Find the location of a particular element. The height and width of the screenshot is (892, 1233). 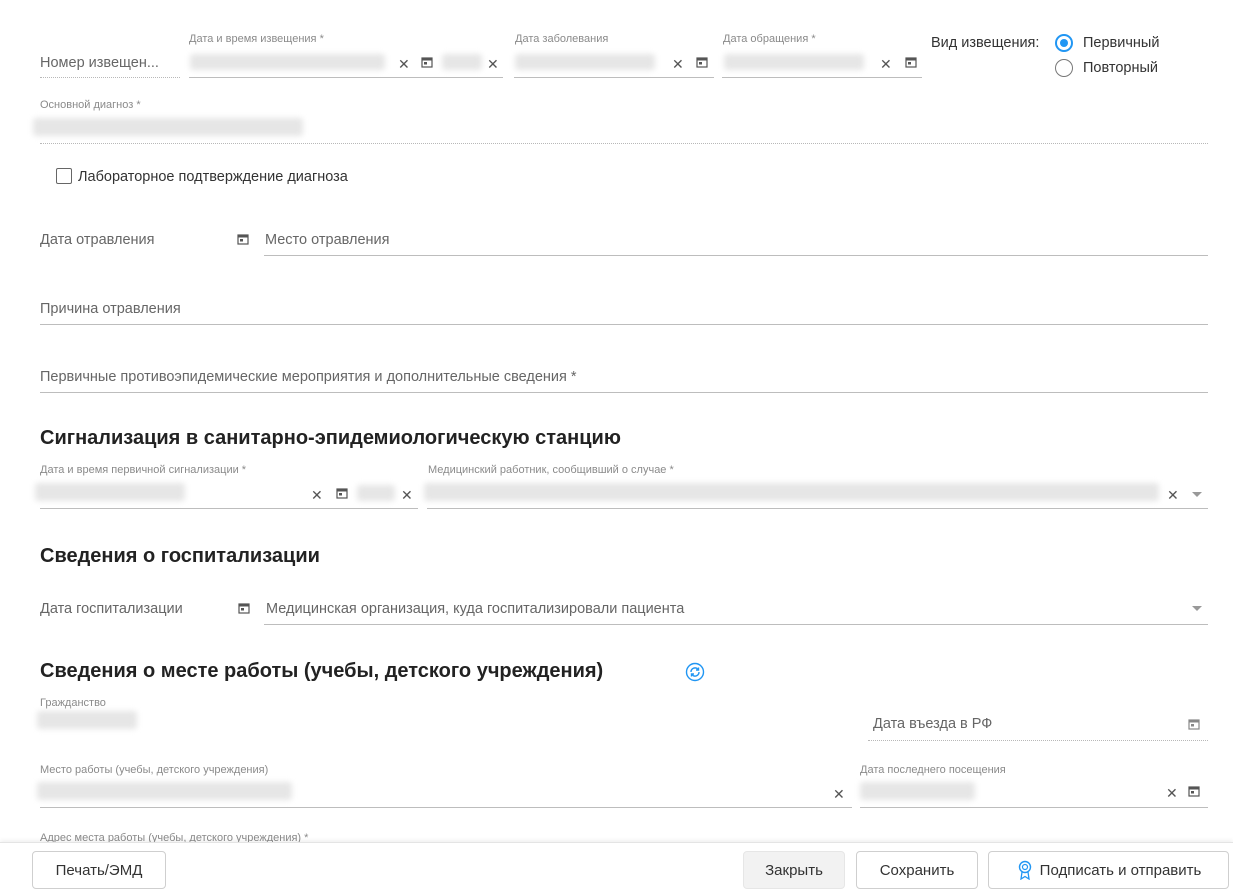

refresh-icon is located at coordinates (695, 672).